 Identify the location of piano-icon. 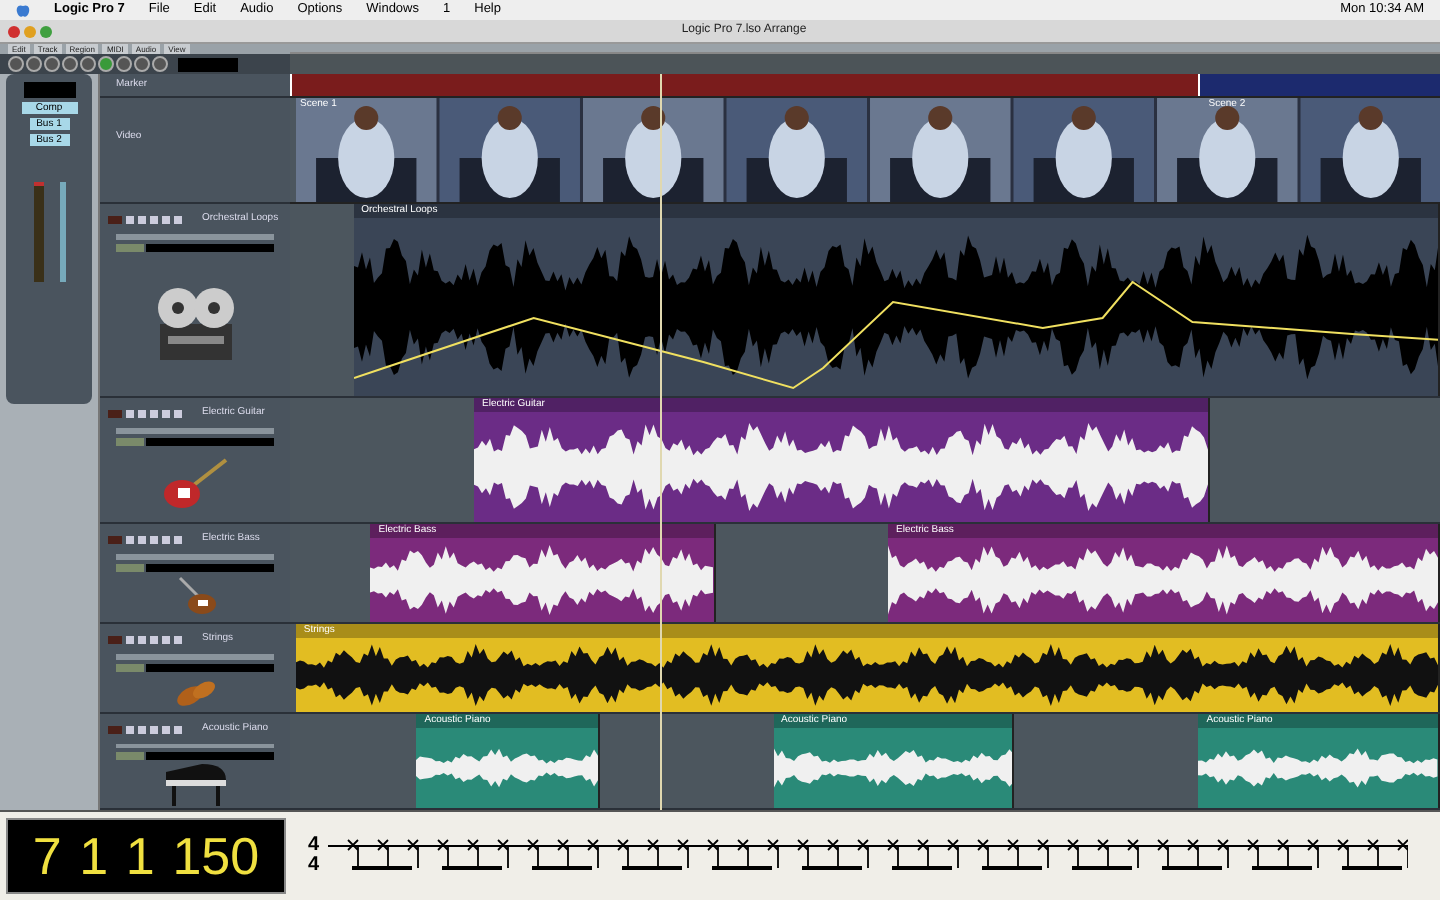
(195, 784).